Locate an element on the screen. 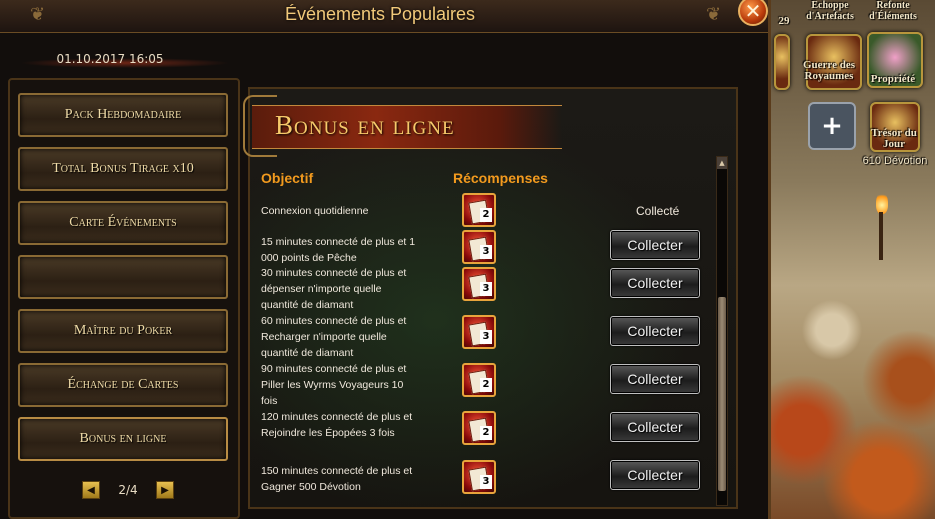  scroll-up-icon: ▲ is located at coordinates (722, 163).